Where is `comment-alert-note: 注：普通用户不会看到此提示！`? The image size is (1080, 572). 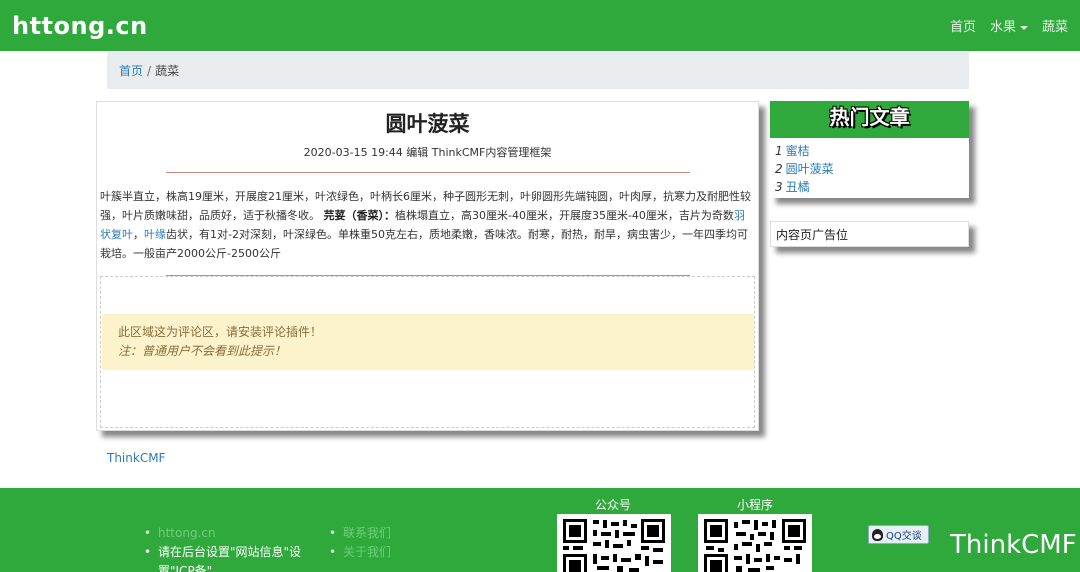
comment-alert-note: 注：普通用户不会看到此提示！ is located at coordinates (202, 351).